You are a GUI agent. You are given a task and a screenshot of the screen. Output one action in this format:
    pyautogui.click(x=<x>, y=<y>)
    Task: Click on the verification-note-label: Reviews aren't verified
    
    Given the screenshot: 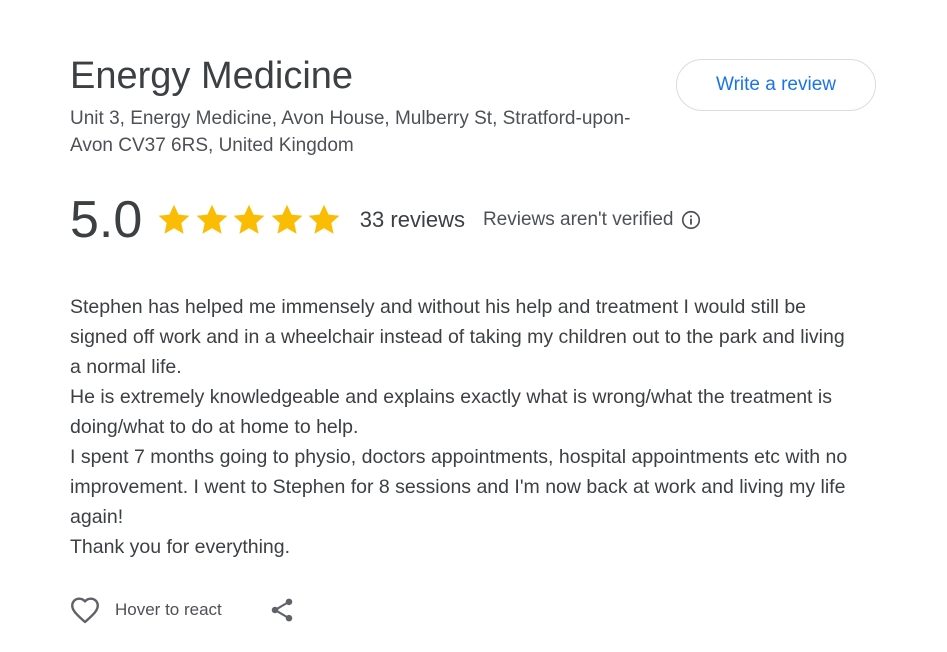 What is the action you would take?
    pyautogui.click(x=578, y=219)
    